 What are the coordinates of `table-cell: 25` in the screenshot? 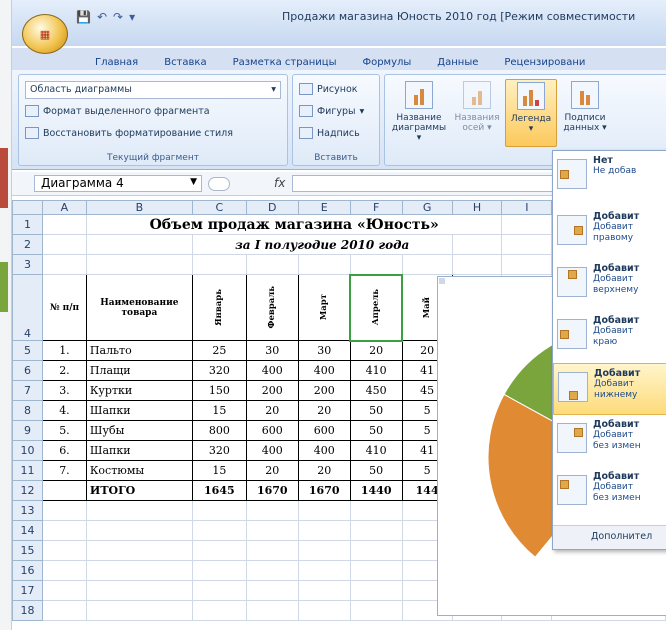 It's located at (219, 350).